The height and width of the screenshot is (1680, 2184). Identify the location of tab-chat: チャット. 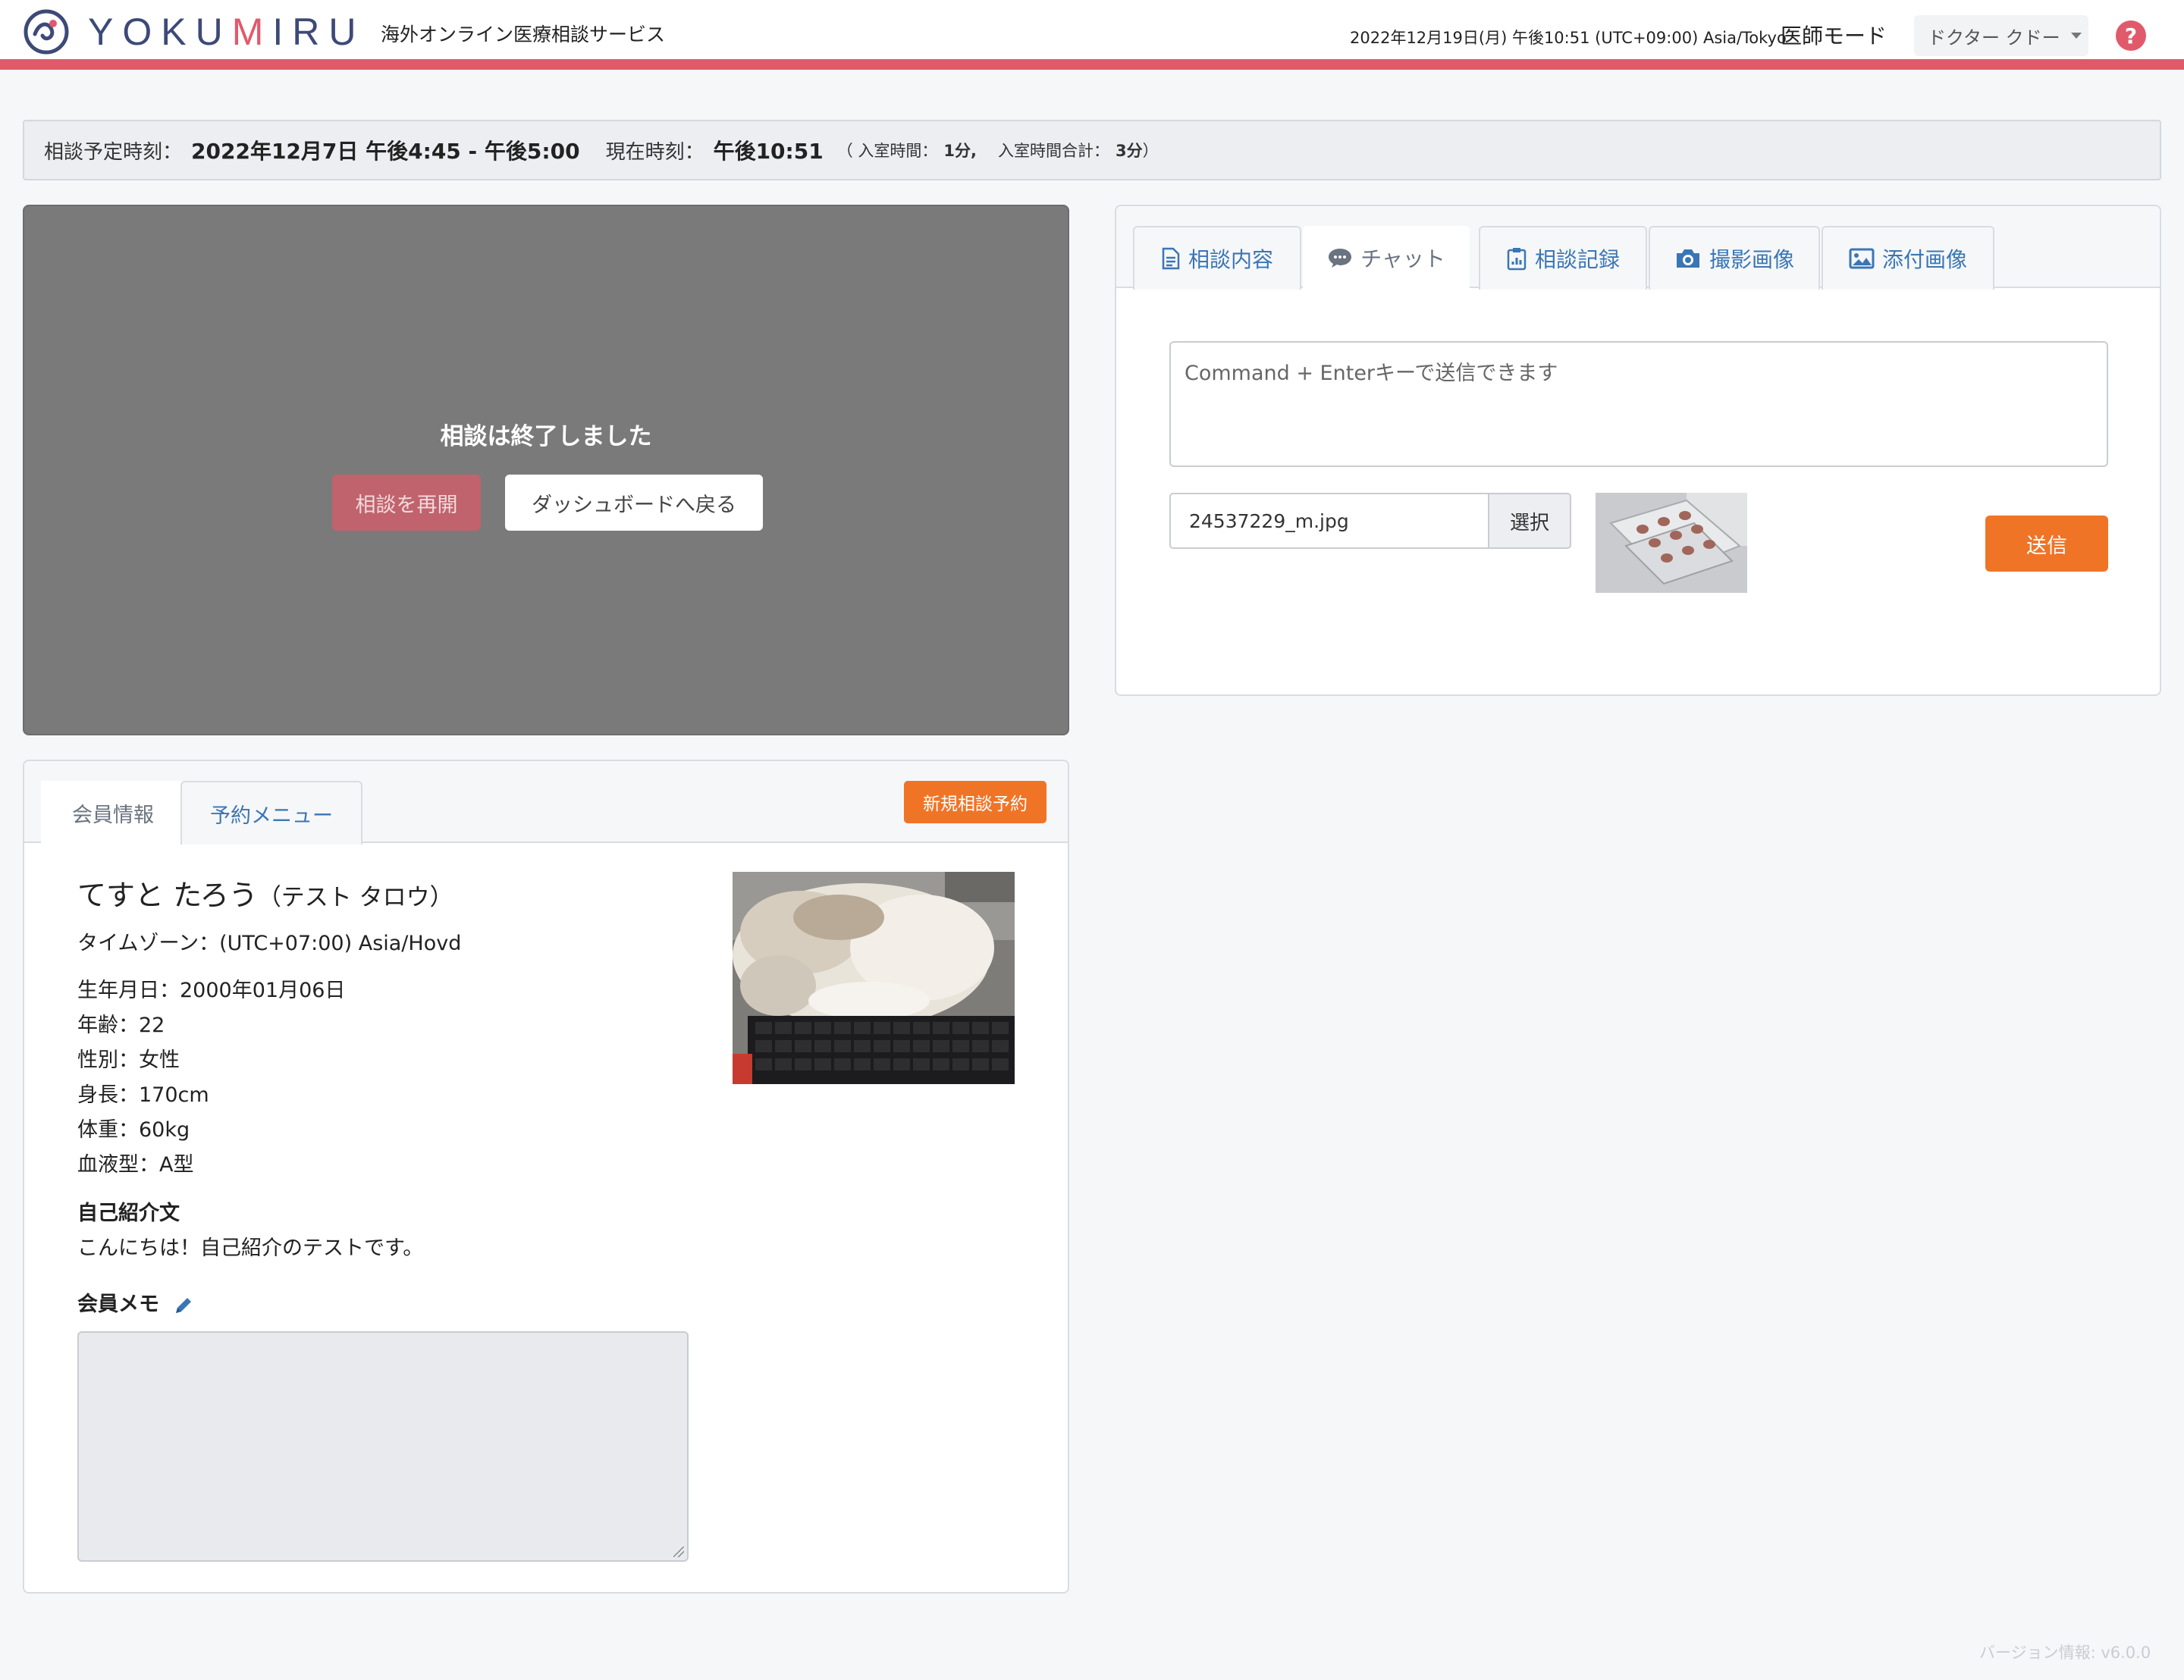
(1386, 258).